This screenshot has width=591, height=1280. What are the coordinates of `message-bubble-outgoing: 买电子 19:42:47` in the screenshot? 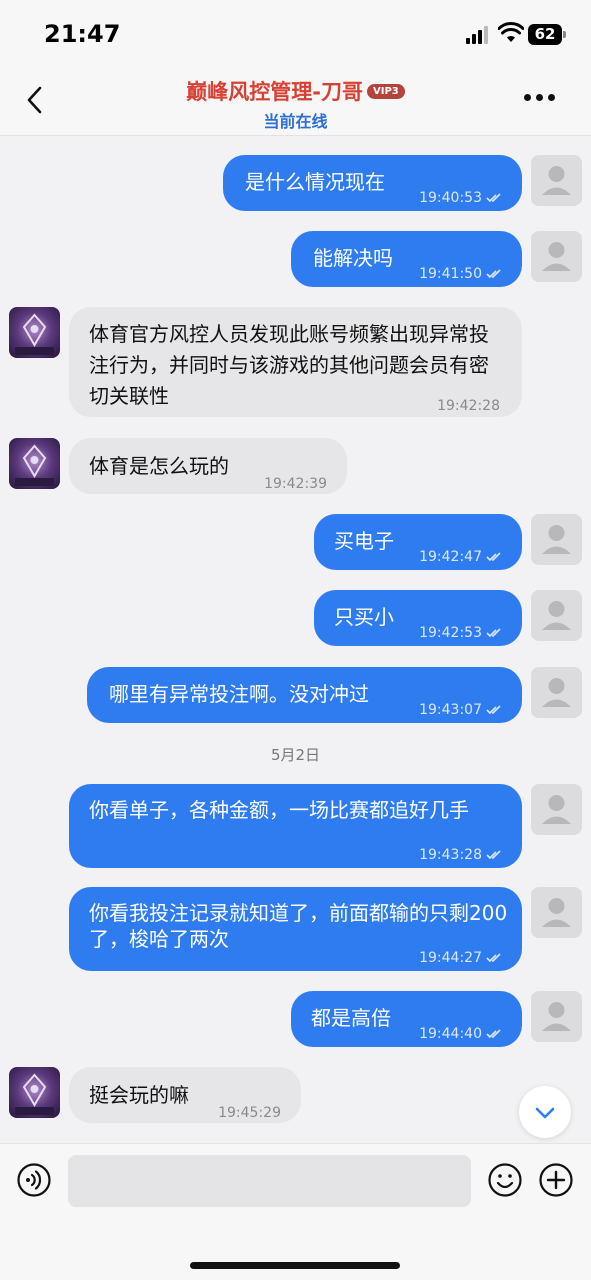 It's located at (418, 542).